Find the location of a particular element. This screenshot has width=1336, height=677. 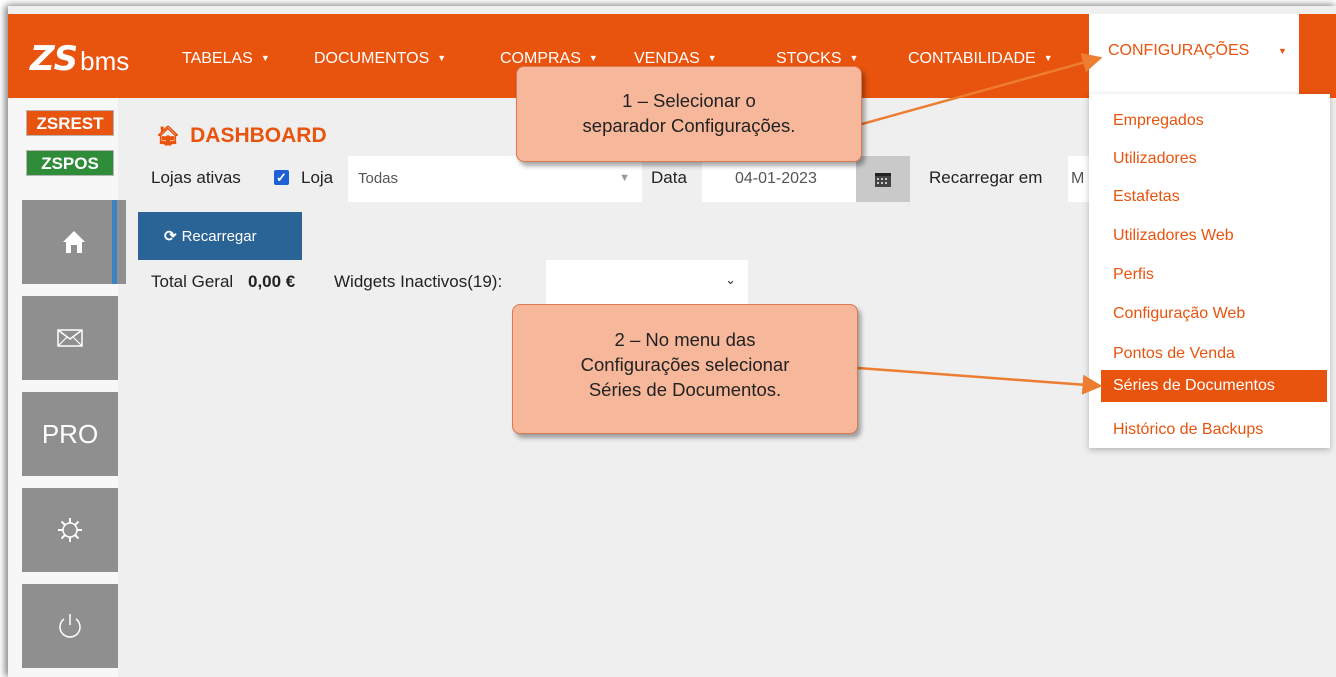

callout2-arrow is located at coordinates (980, 380).